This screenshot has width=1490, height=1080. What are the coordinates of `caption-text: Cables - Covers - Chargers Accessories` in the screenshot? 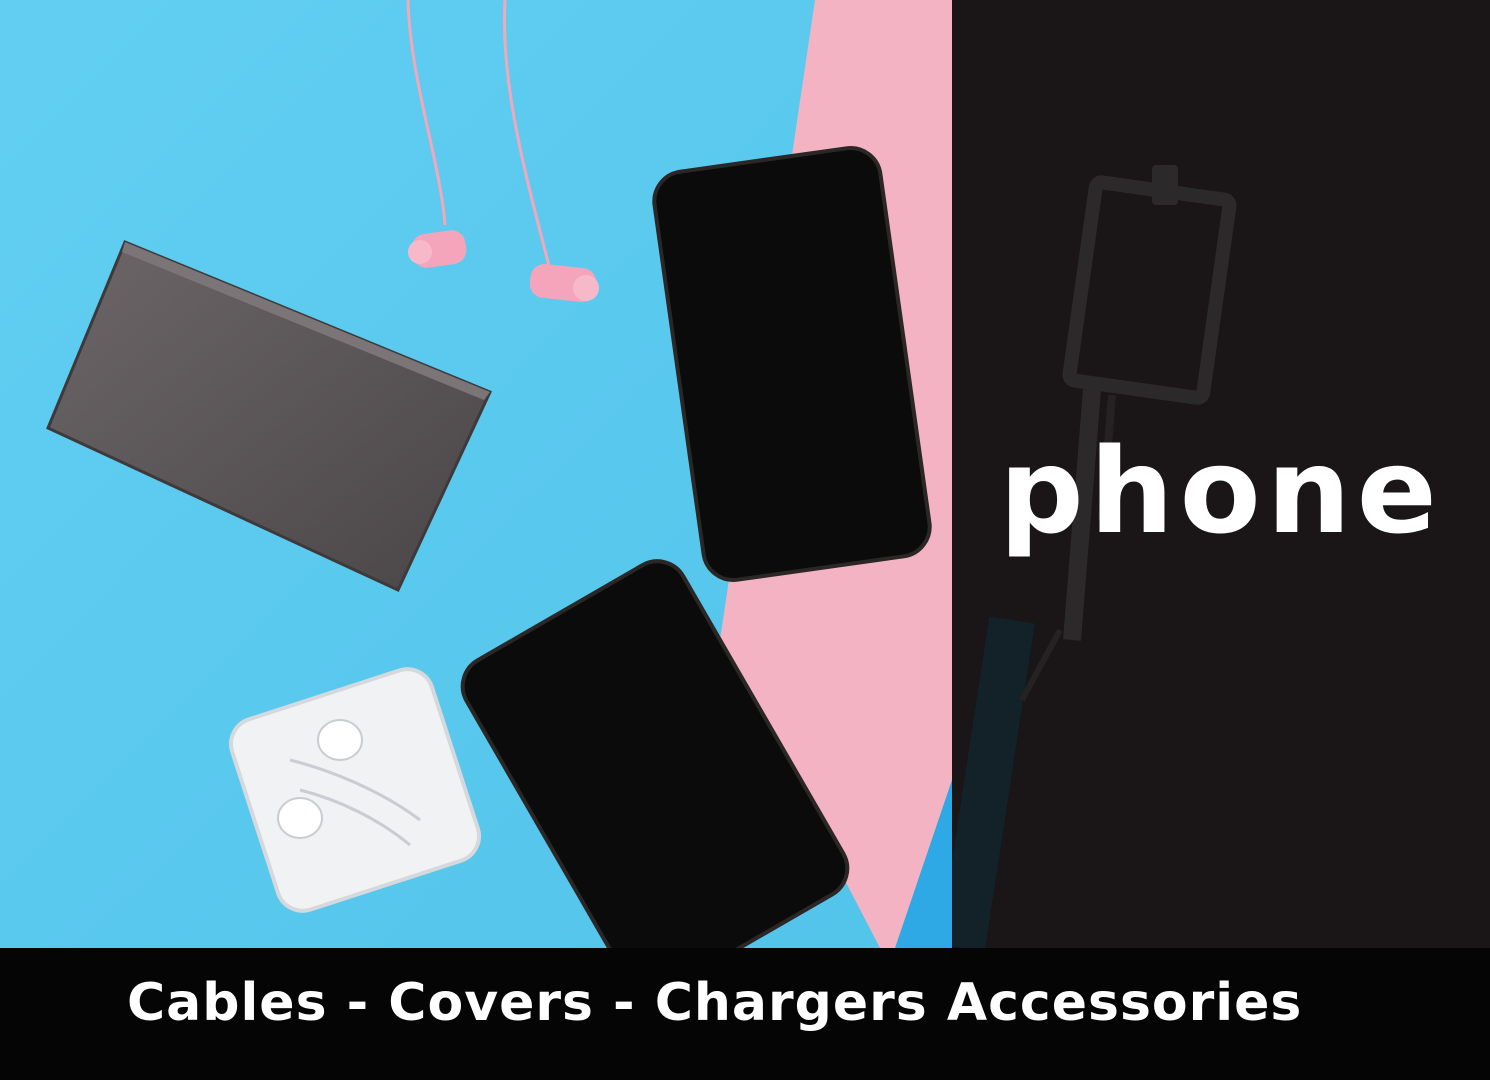 It's located at (715, 1003).